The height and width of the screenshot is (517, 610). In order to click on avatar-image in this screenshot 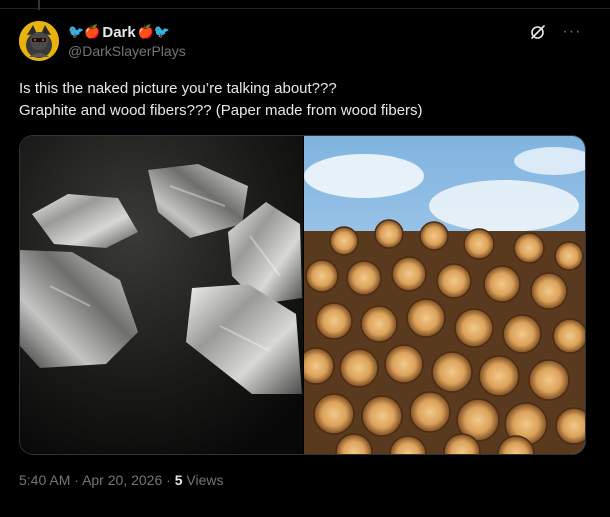, I will do `click(39, 41)`.